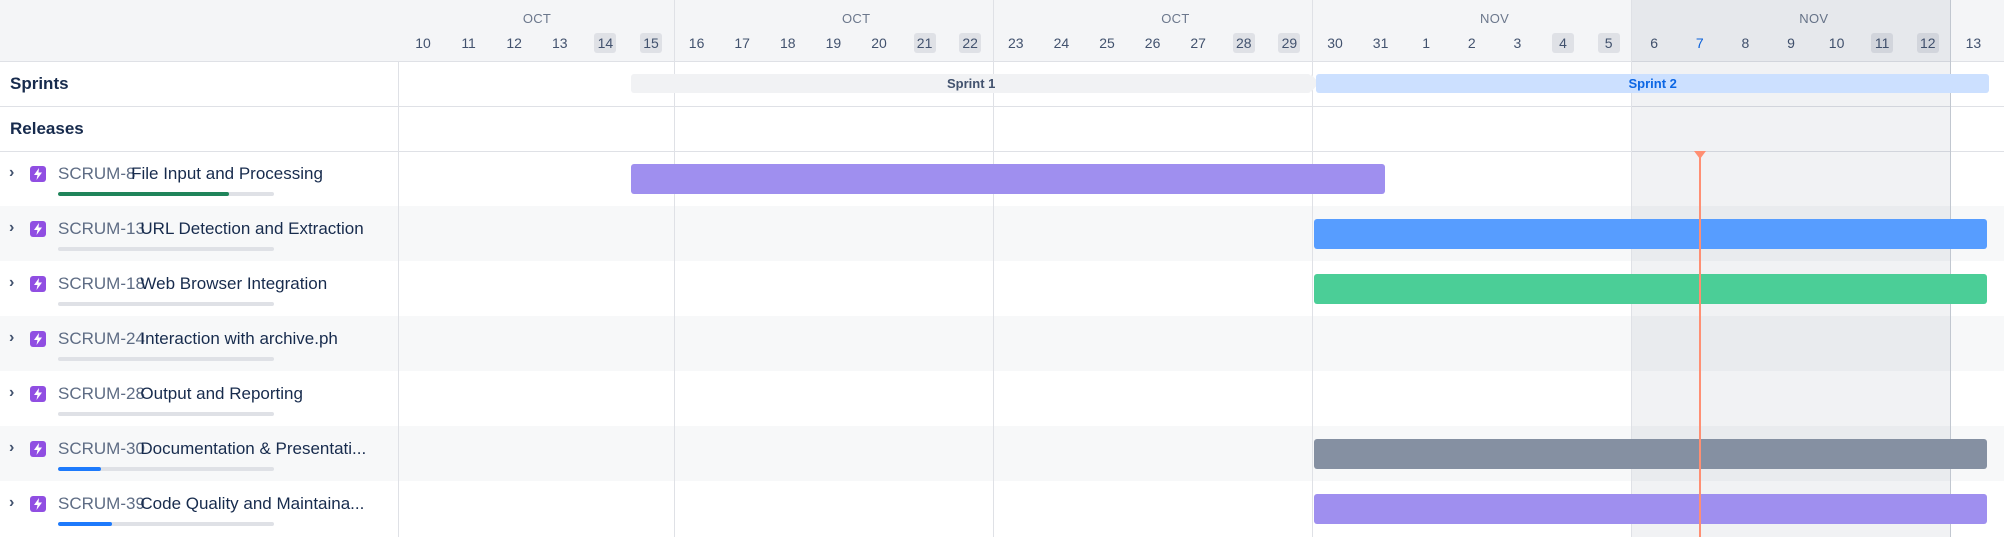 Image resolution: width=2004 pixels, height=537 pixels. Describe the element at coordinates (227, 174) in the screenshot. I see `epic-title: File Input and Processing` at that location.